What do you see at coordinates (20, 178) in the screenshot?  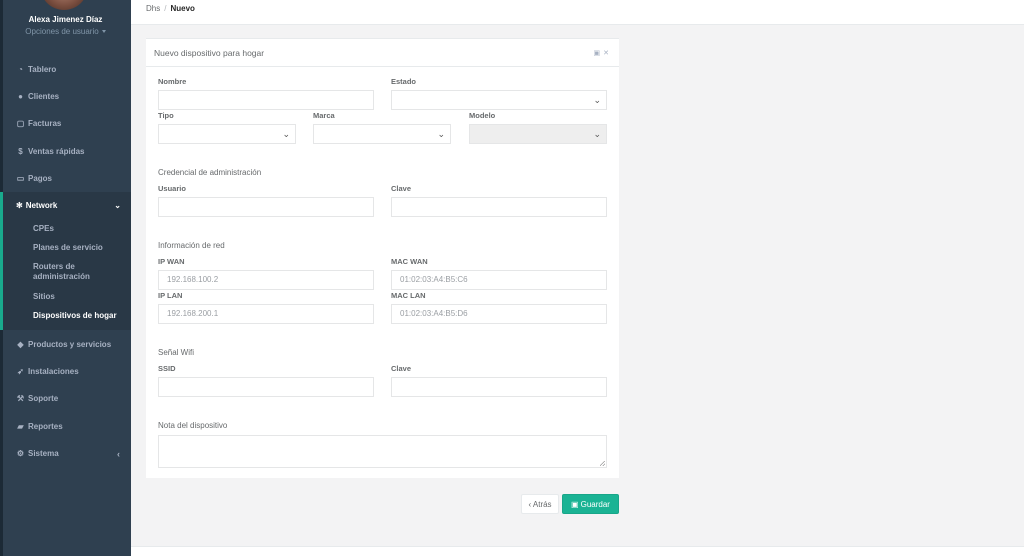 I see `money-icon: ▭` at bounding box center [20, 178].